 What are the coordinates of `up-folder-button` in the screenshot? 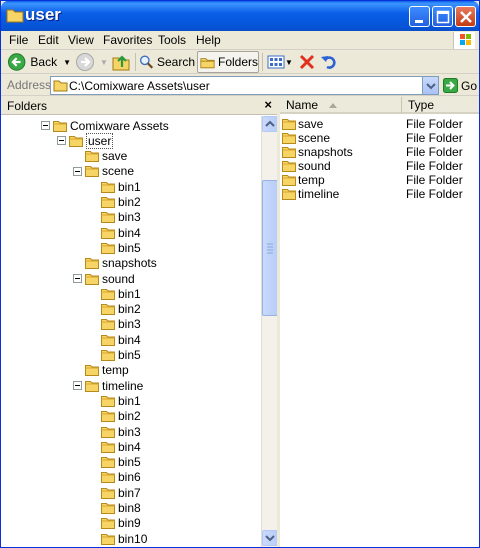 It's located at (122, 62).